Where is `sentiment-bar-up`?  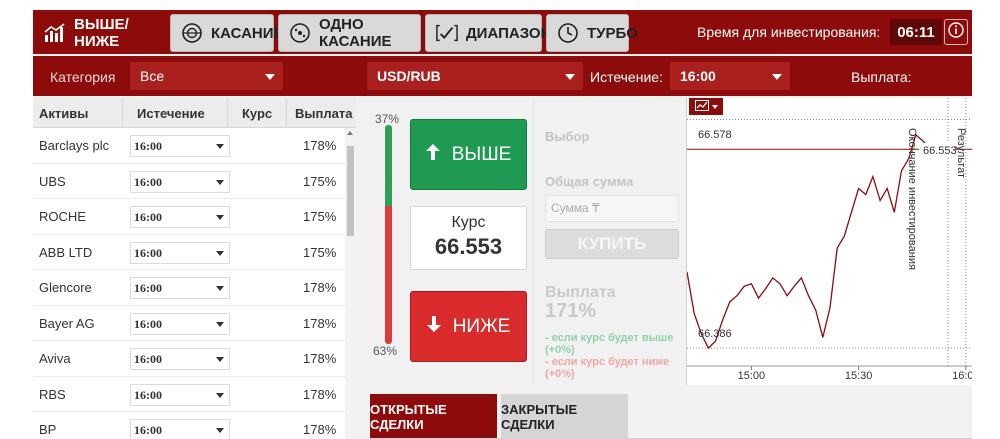
sentiment-bar-up is located at coordinates (388, 165).